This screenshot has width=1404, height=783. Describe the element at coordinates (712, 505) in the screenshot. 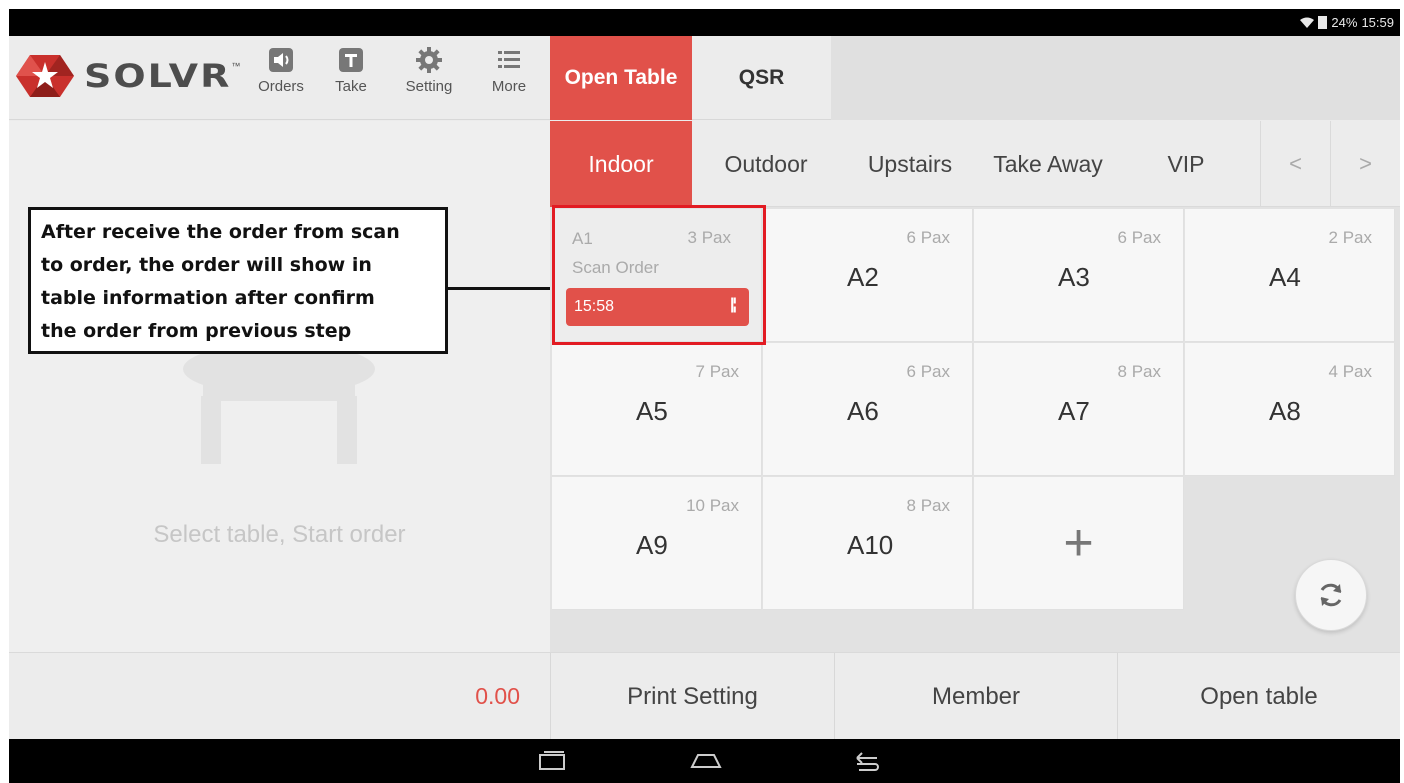

I see `table-pax: 10 Pax` at that location.